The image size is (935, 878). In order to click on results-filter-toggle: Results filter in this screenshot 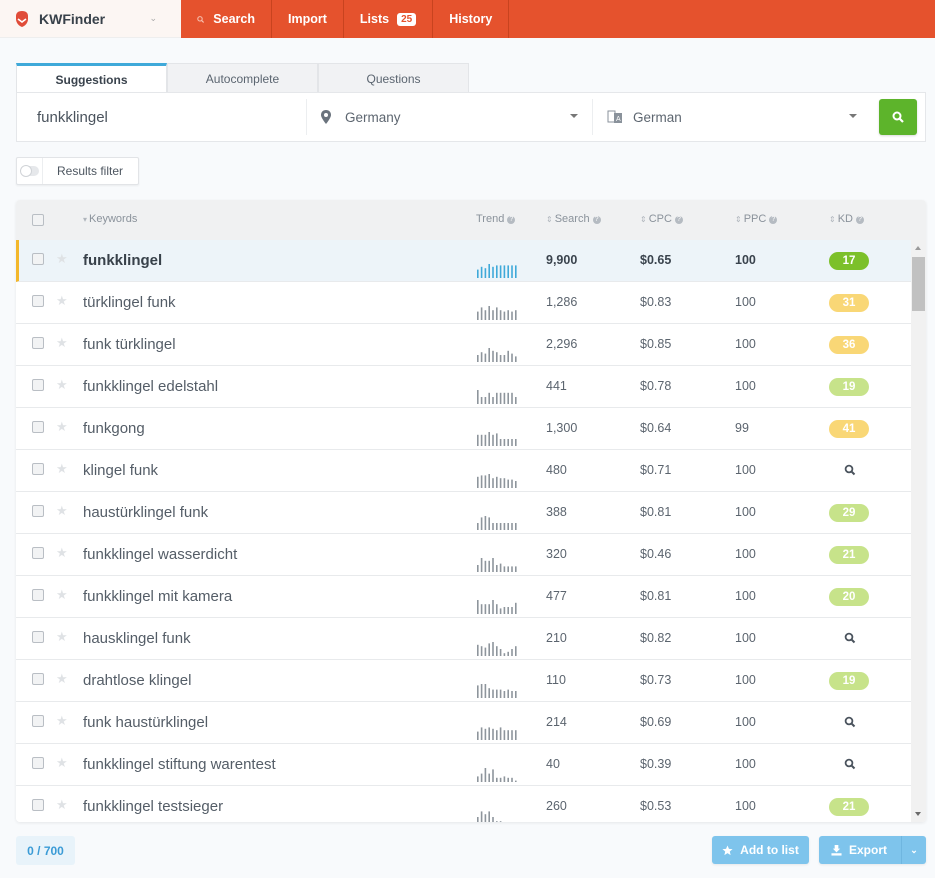, I will do `click(77, 171)`.